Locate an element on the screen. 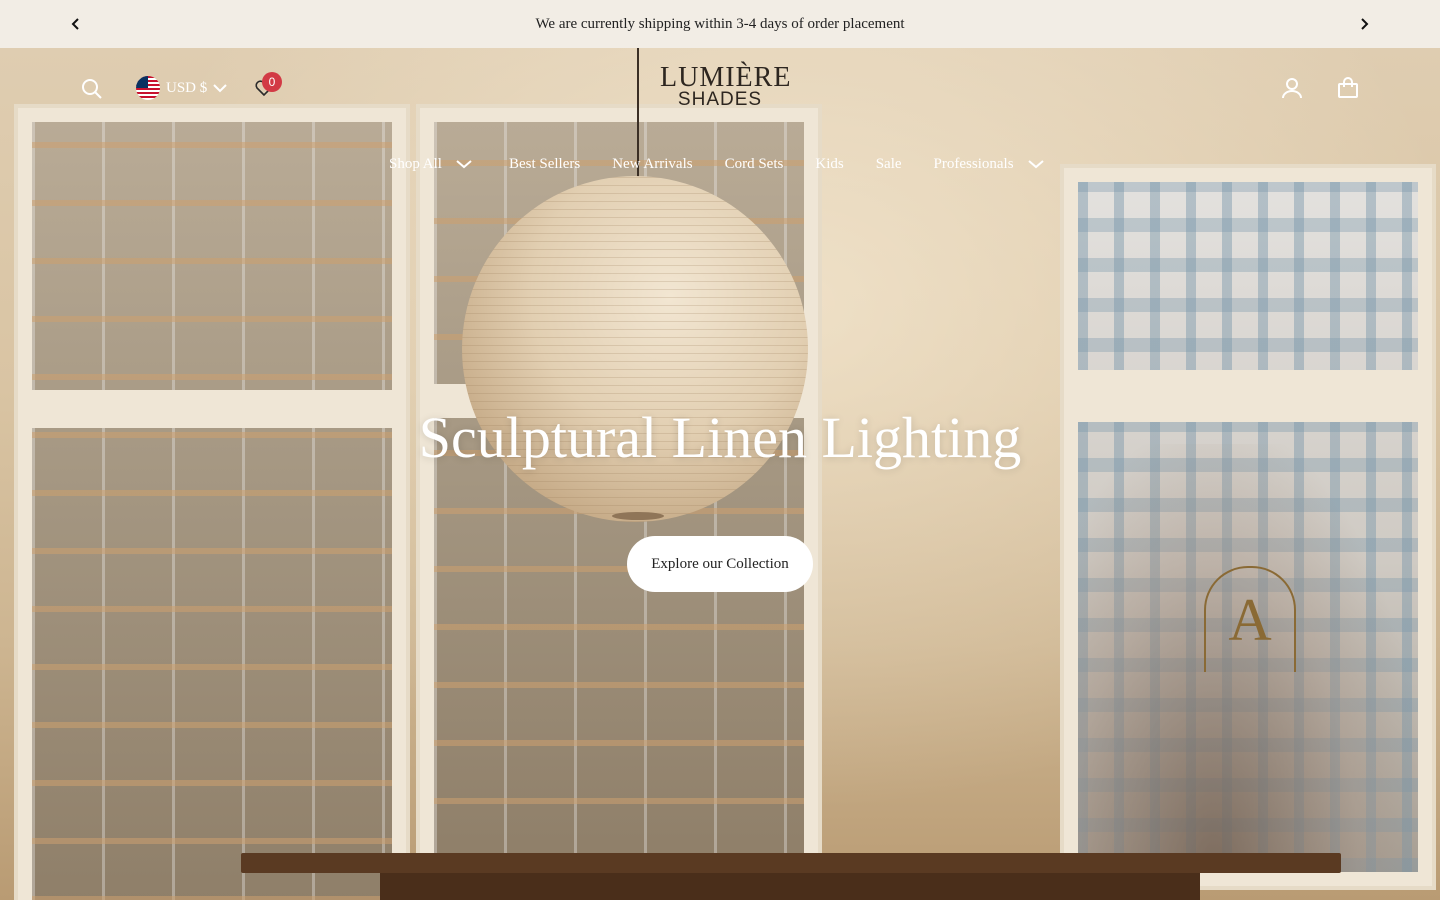 The width and height of the screenshot is (1440, 900). account-button is located at coordinates (1292, 90).